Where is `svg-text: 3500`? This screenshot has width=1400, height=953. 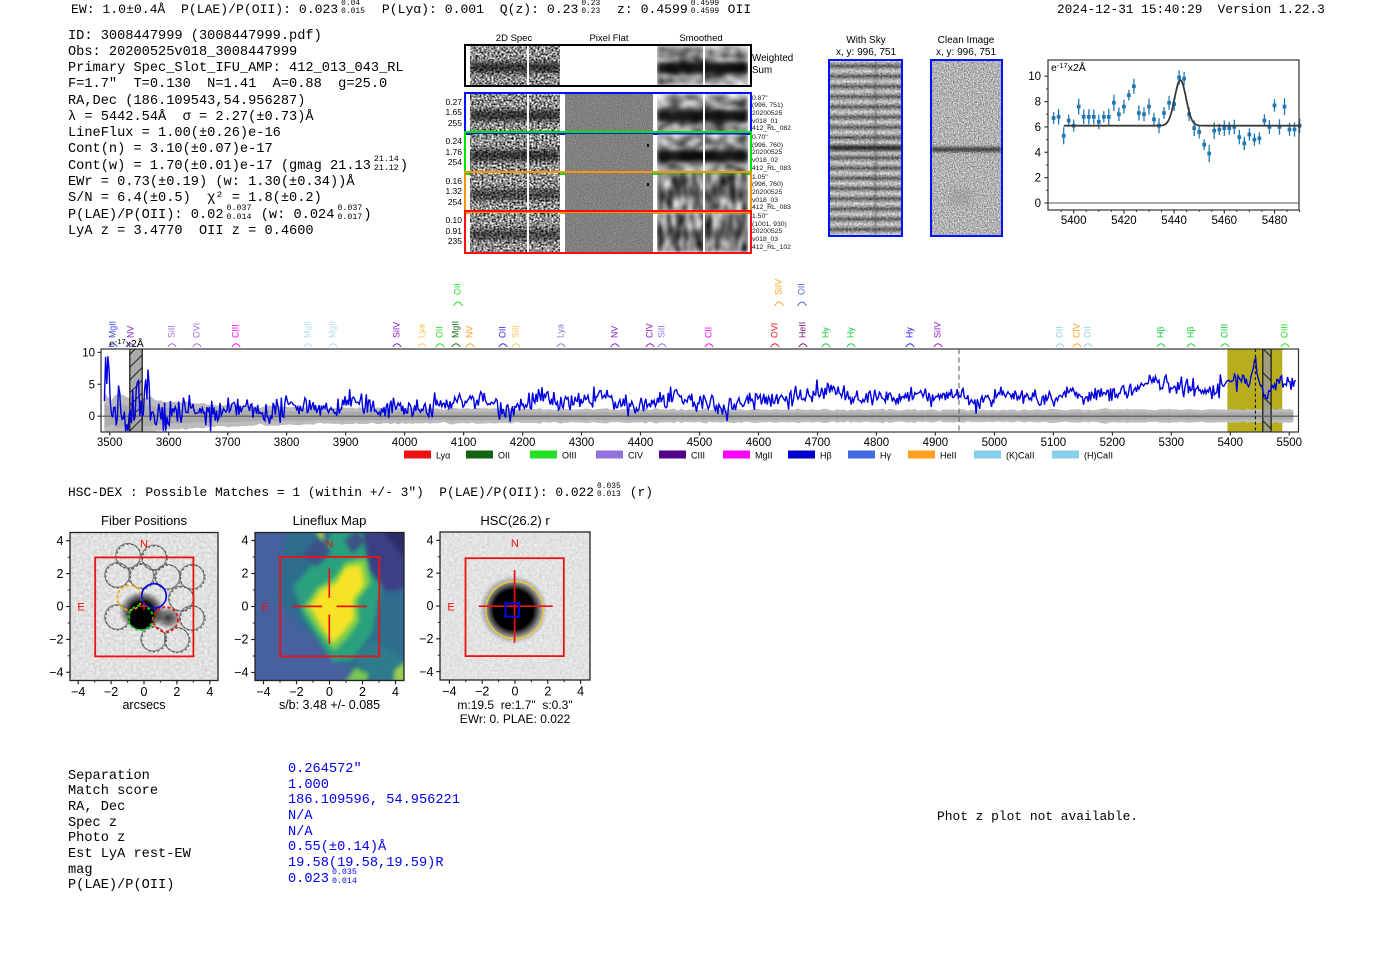 svg-text: 3500 is located at coordinates (110, 443).